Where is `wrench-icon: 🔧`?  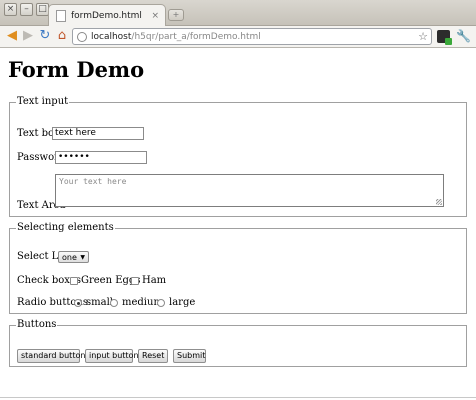
wrench-icon: 🔧 is located at coordinates (463, 36).